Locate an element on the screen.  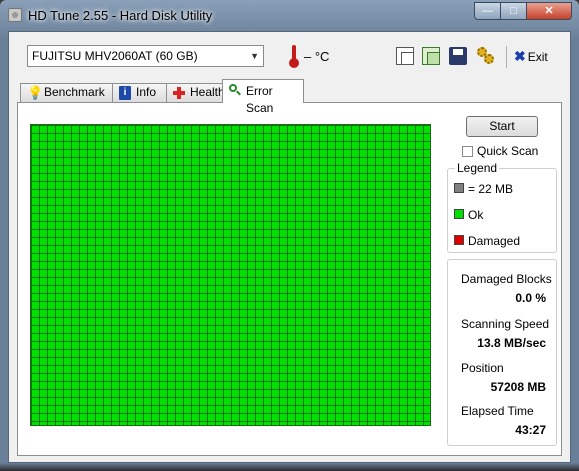
exit-label: Exit is located at coordinates (537, 57).